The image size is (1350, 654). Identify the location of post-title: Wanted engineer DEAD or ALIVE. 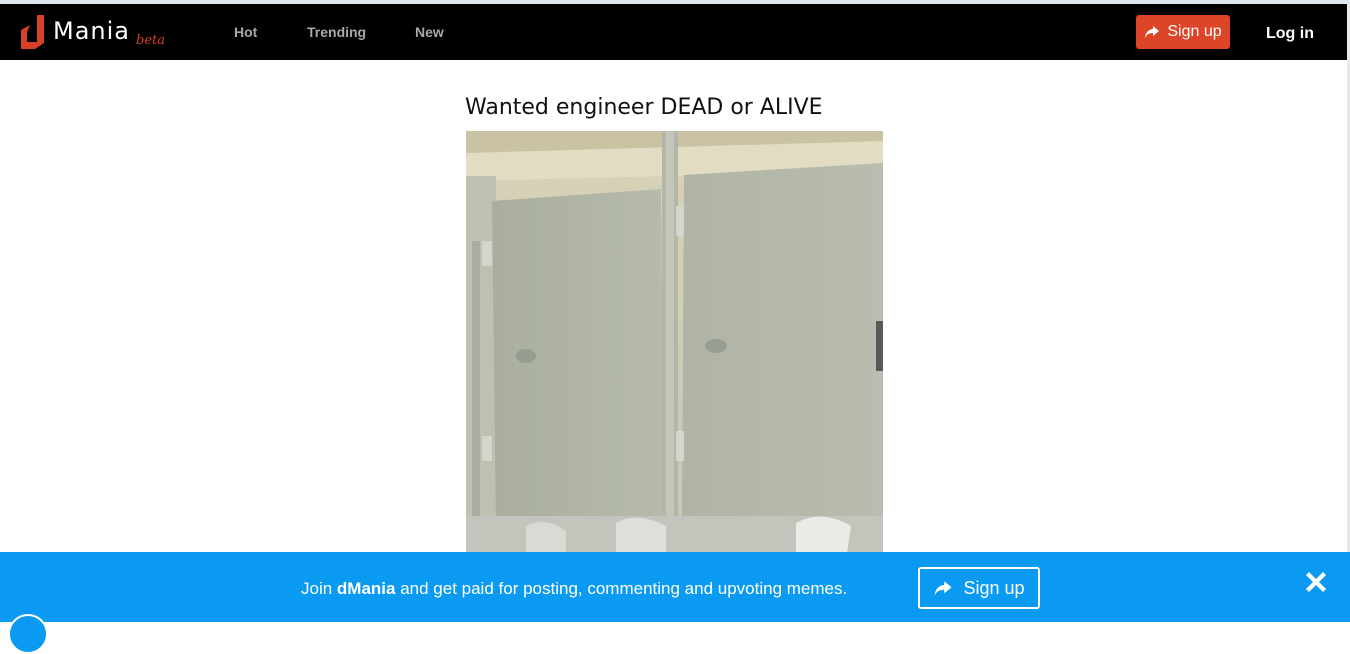
(644, 107).